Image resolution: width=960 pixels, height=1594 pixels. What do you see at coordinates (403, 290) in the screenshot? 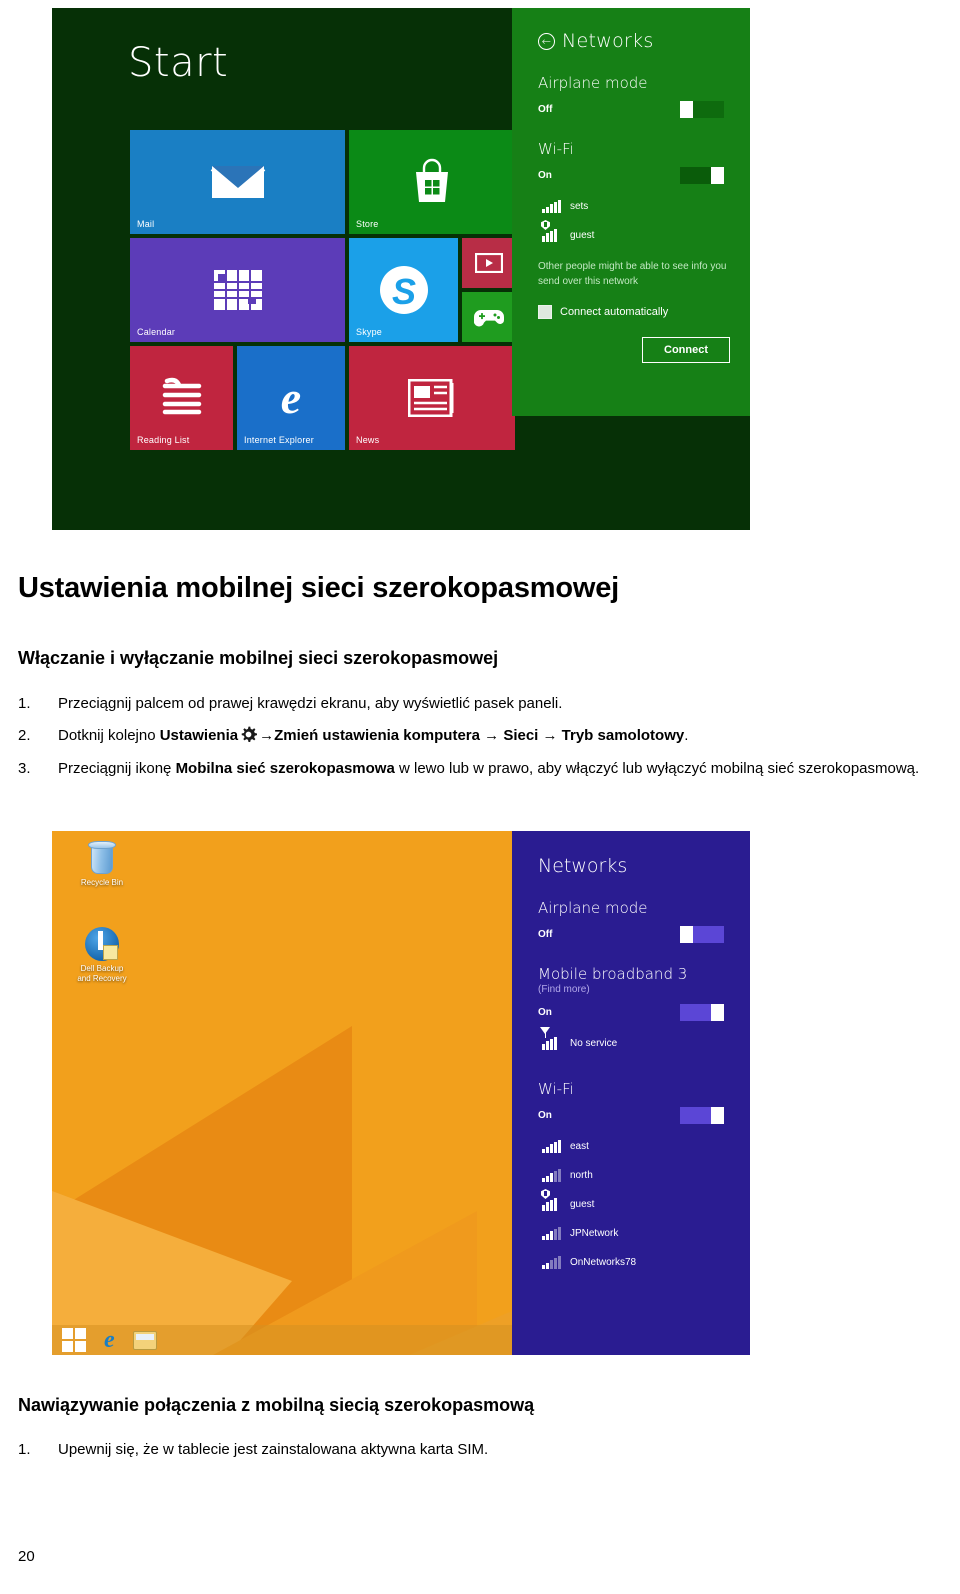
I see `tile-skype: S Skype` at bounding box center [403, 290].